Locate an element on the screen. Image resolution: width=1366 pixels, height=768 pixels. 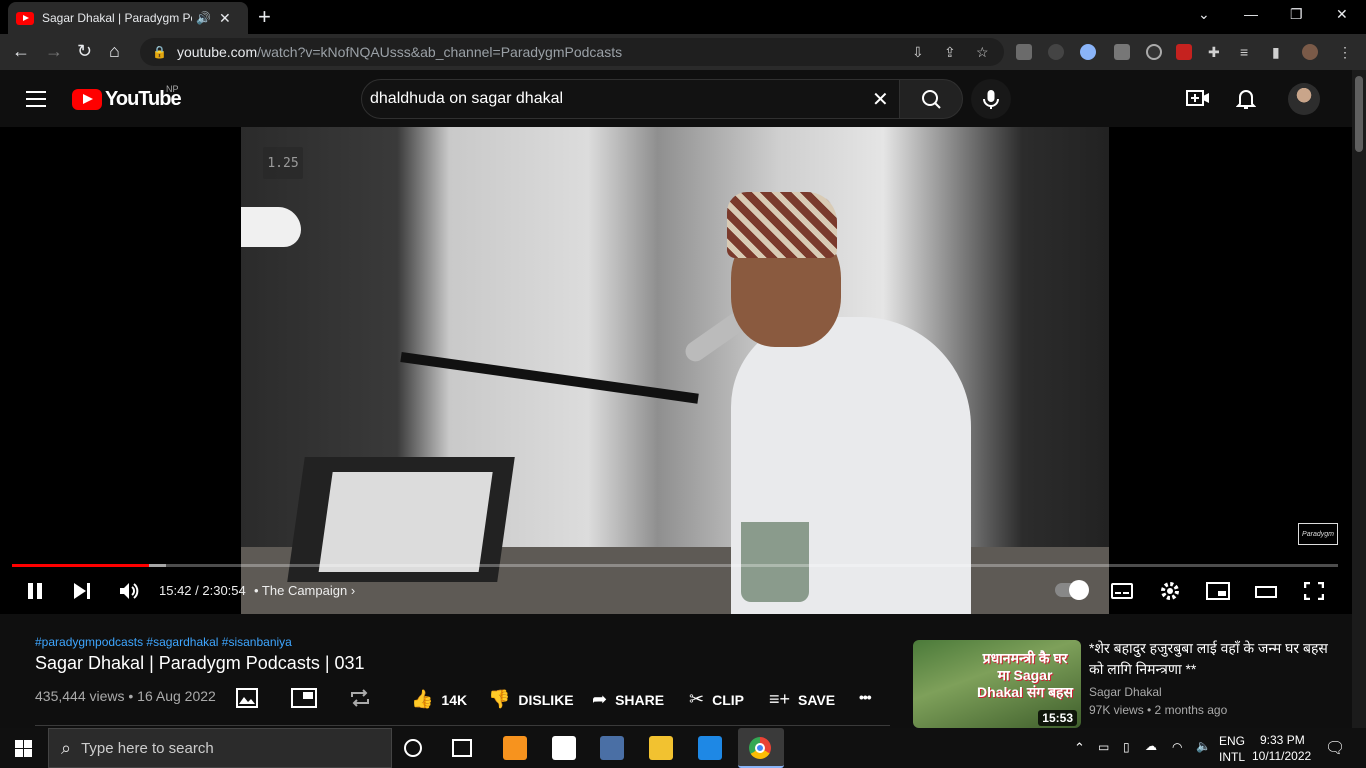
taskbar-search-box: ⌕ Type here to search is located at coordinates (220, 748).